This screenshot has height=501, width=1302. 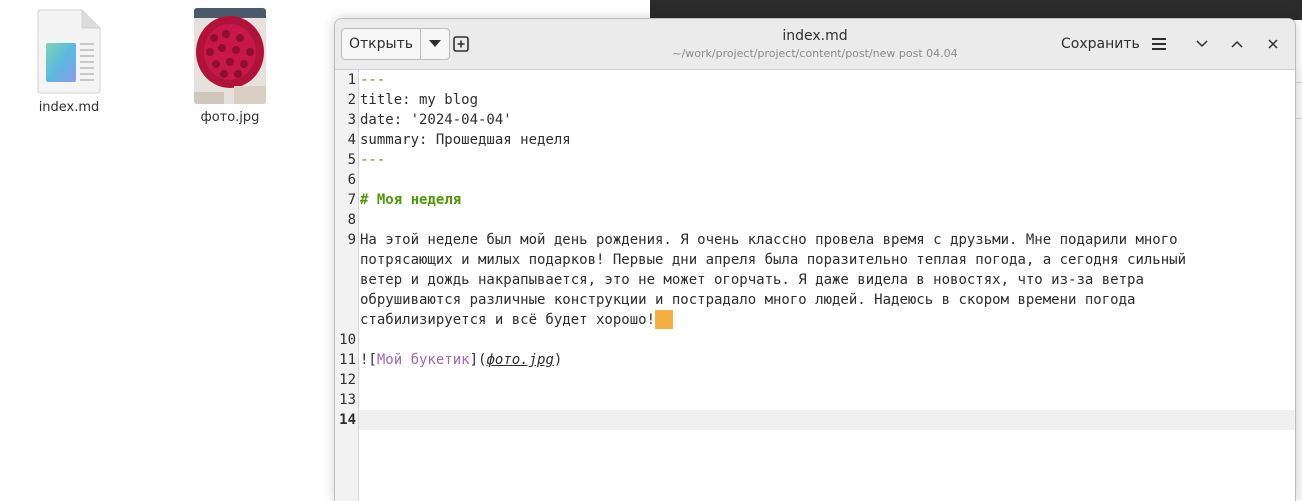 What do you see at coordinates (381, 44) in the screenshot?
I see `open-button: Открыть` at bounding box center [381, 44].